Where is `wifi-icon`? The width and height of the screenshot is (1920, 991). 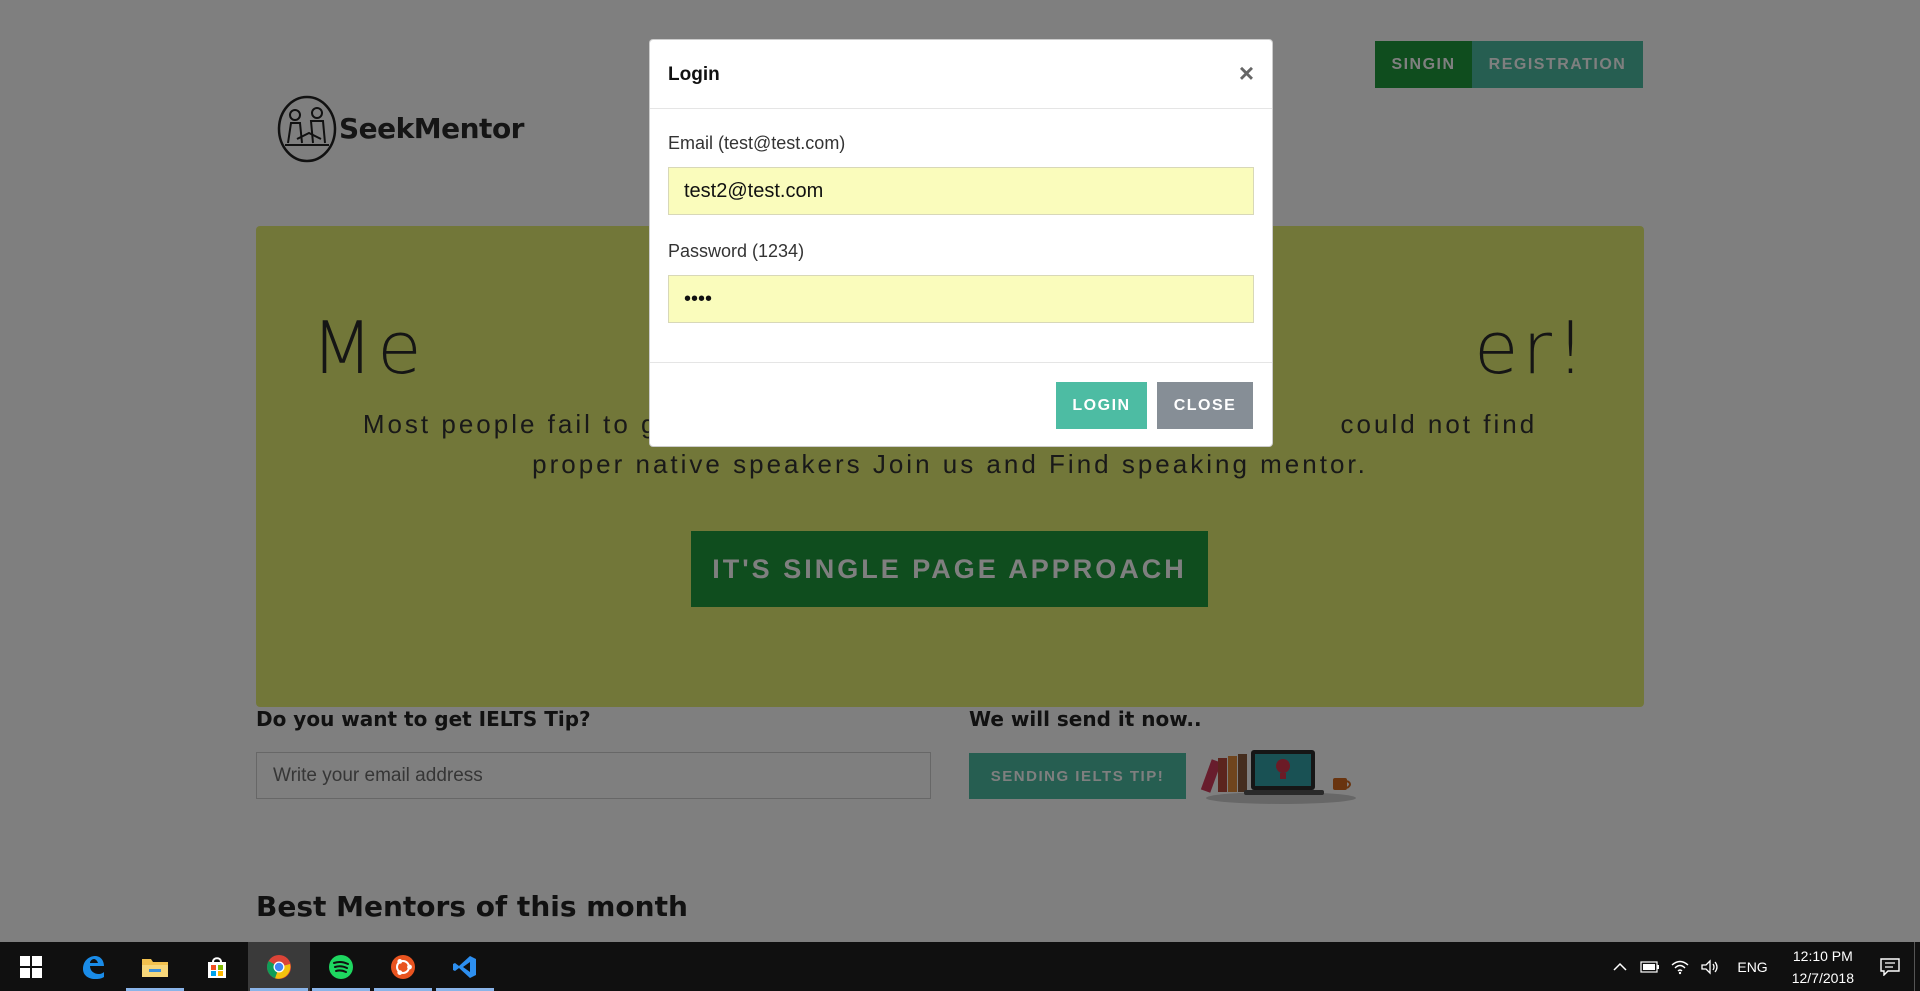
wifi-icon is located at coordinates (1680, 966).